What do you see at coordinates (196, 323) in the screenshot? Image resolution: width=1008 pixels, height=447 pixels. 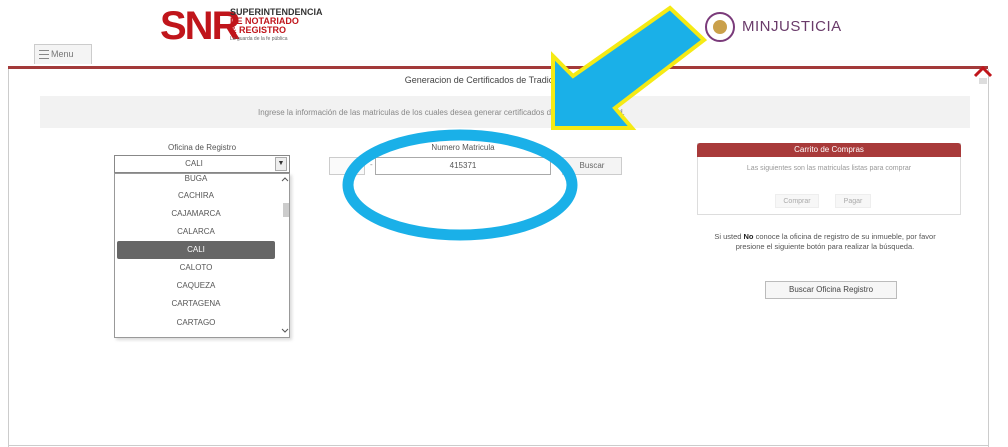 I see `dropdown-option: CARTAGO` at bounding box center [196, 323].